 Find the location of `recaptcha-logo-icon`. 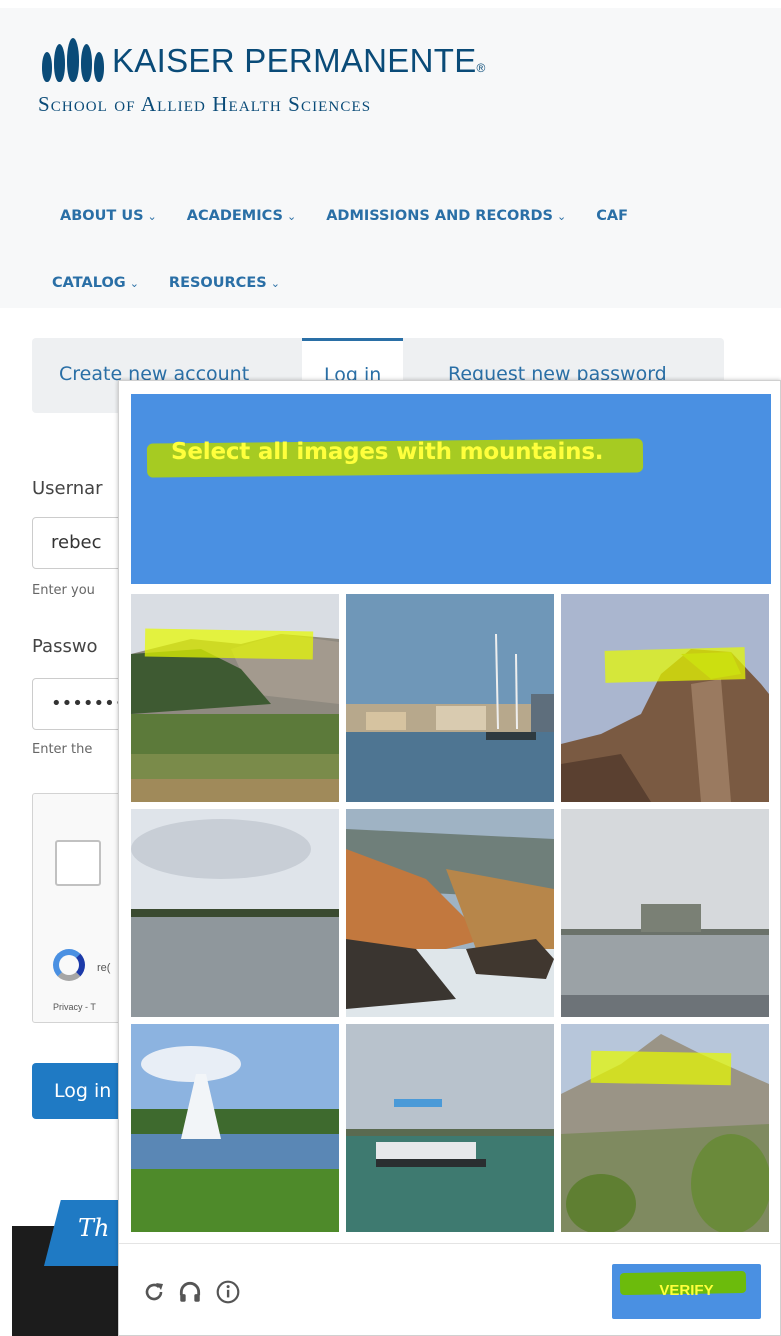

recaptcha-logo-icon is located at coordinates (69, 965).